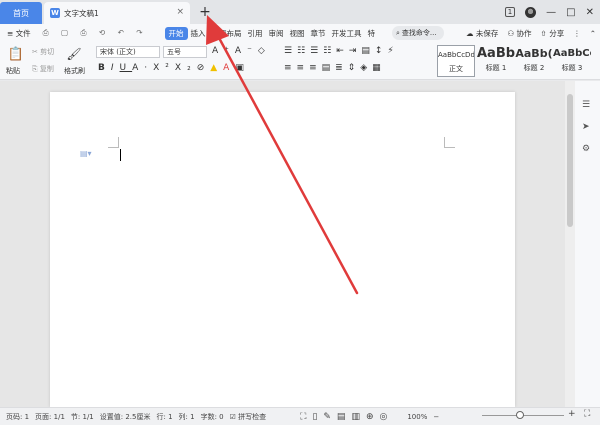  I want to click on status-col: 列: 1, so click(186, 416).